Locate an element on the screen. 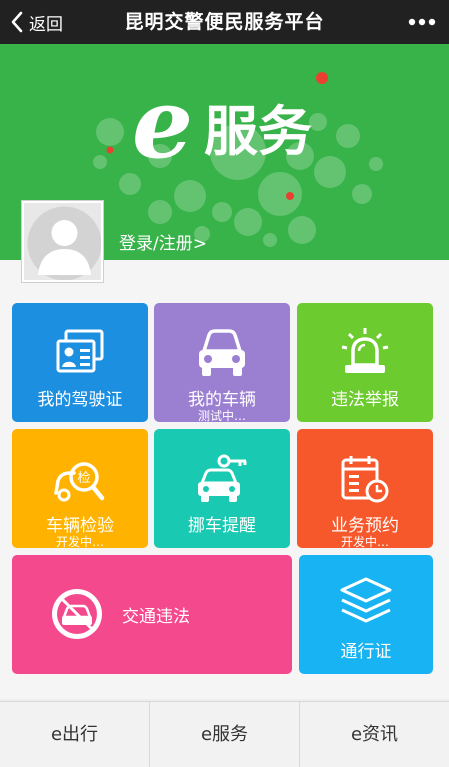 The height and width of the screenshot is (767, 449). tile-label: 挪车提醒 is located at coordinates (222, 526).